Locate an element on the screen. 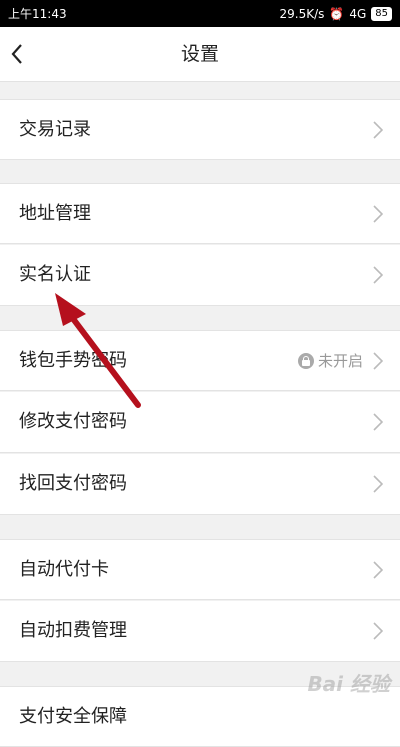 The width and height of the screenshot is (400, 747). network-type: 4G is located at coordinates (358, 13).